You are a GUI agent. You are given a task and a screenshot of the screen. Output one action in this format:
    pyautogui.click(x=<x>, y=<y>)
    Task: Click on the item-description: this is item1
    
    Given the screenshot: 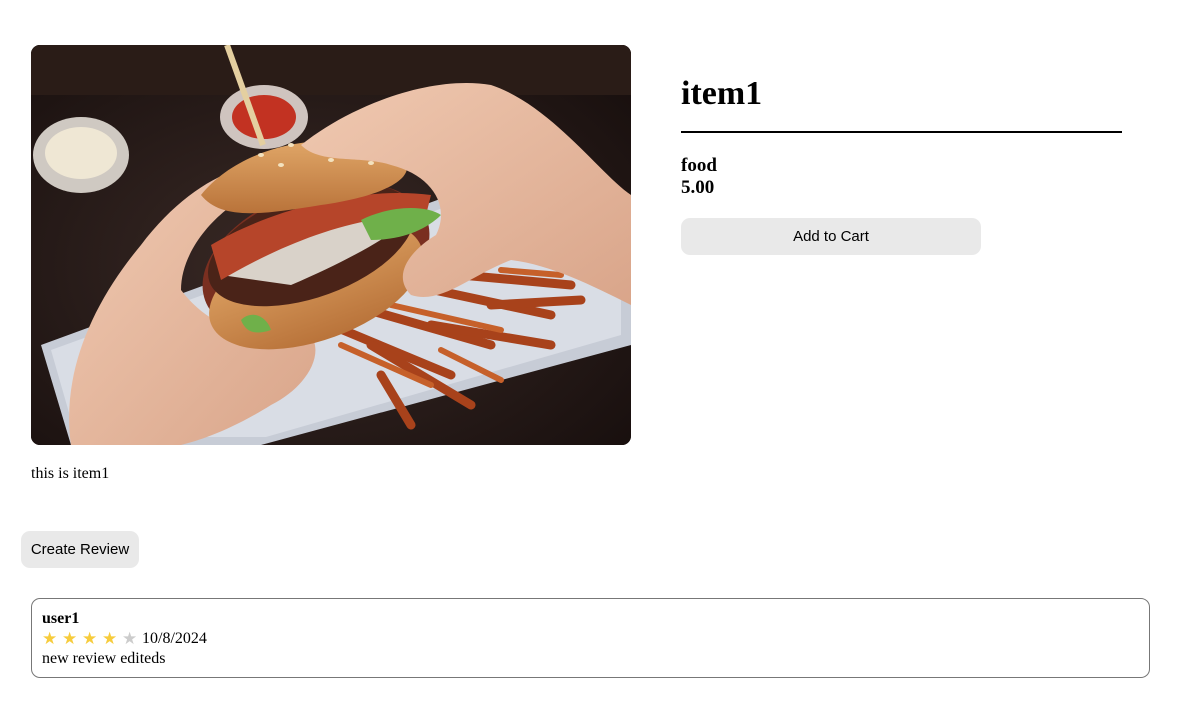 What is the action you would take?
    pyautogui.click(x=70, y=473)
    